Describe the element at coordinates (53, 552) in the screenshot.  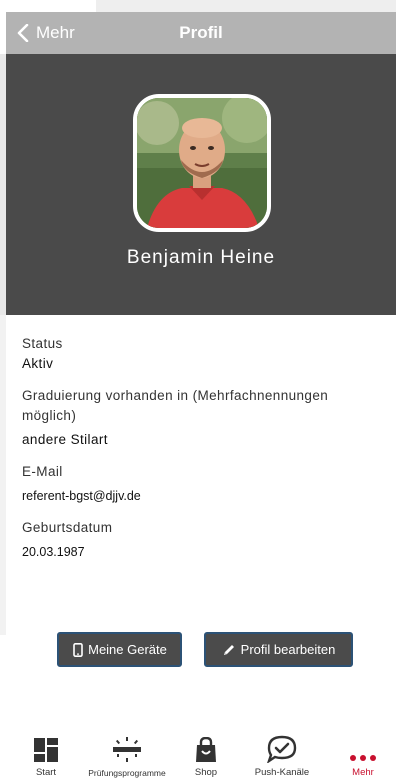
I see `birthdate-value: 20.03.1987` at that location.